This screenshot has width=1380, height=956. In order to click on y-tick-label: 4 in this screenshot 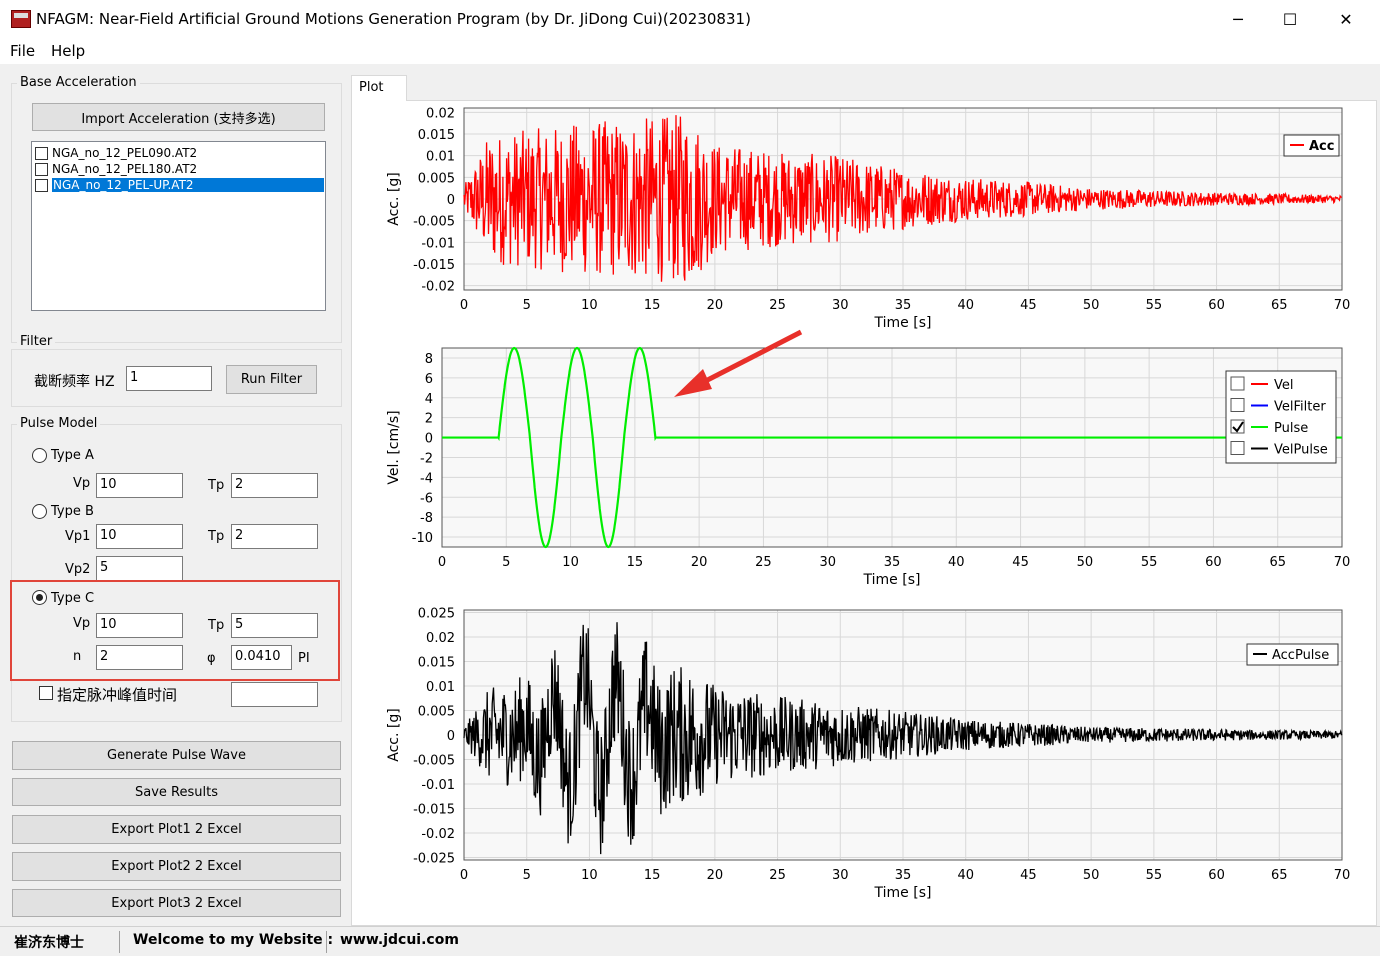, I will do `click(429, 399)`.